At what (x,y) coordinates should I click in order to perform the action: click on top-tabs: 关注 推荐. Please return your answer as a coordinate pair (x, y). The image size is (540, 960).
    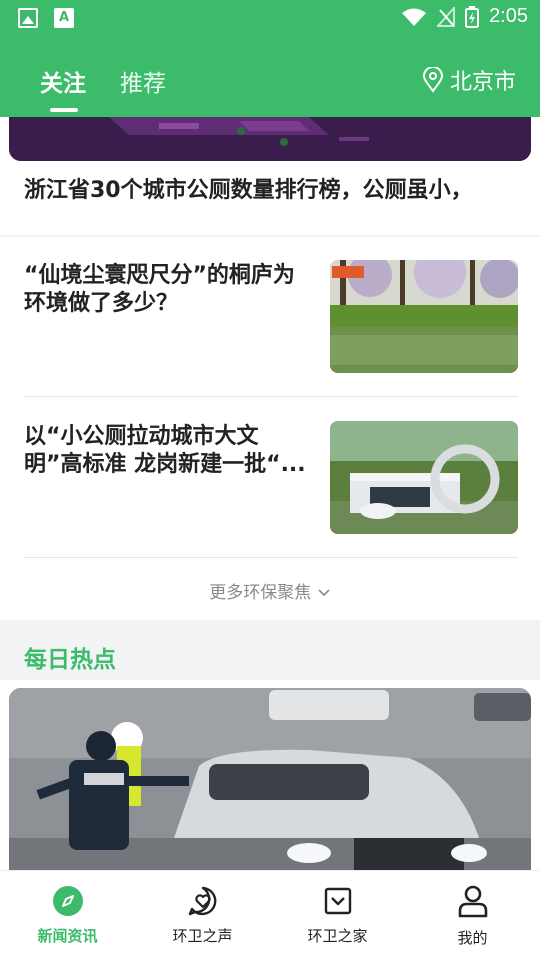
    Looking at the image, I should click on (103, 88).